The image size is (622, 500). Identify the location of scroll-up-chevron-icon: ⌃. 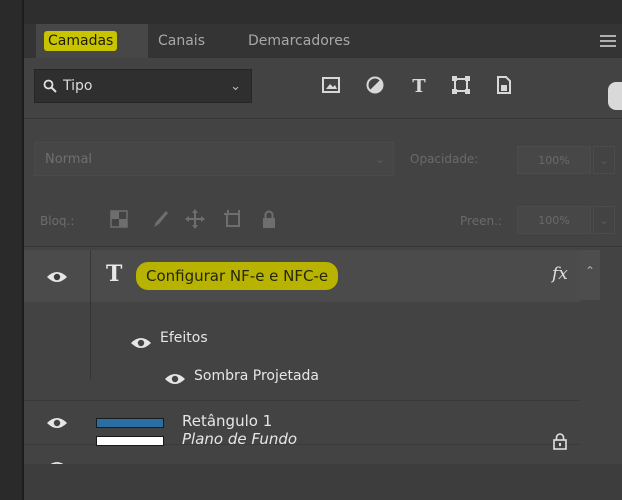
(590, 275).